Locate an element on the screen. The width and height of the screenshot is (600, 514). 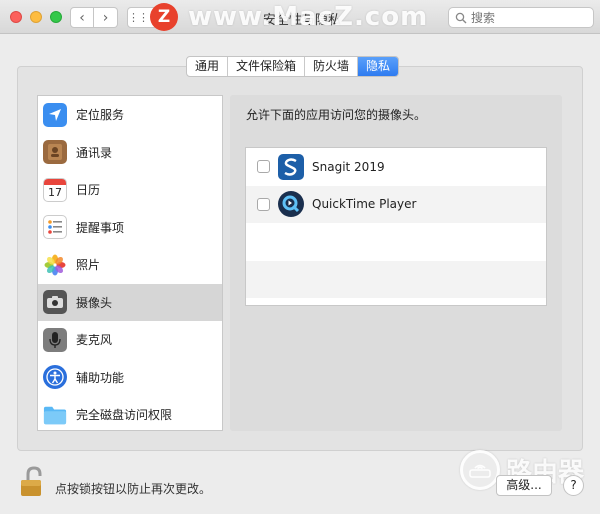
microphone-icon is located at coordinates (55, 339).